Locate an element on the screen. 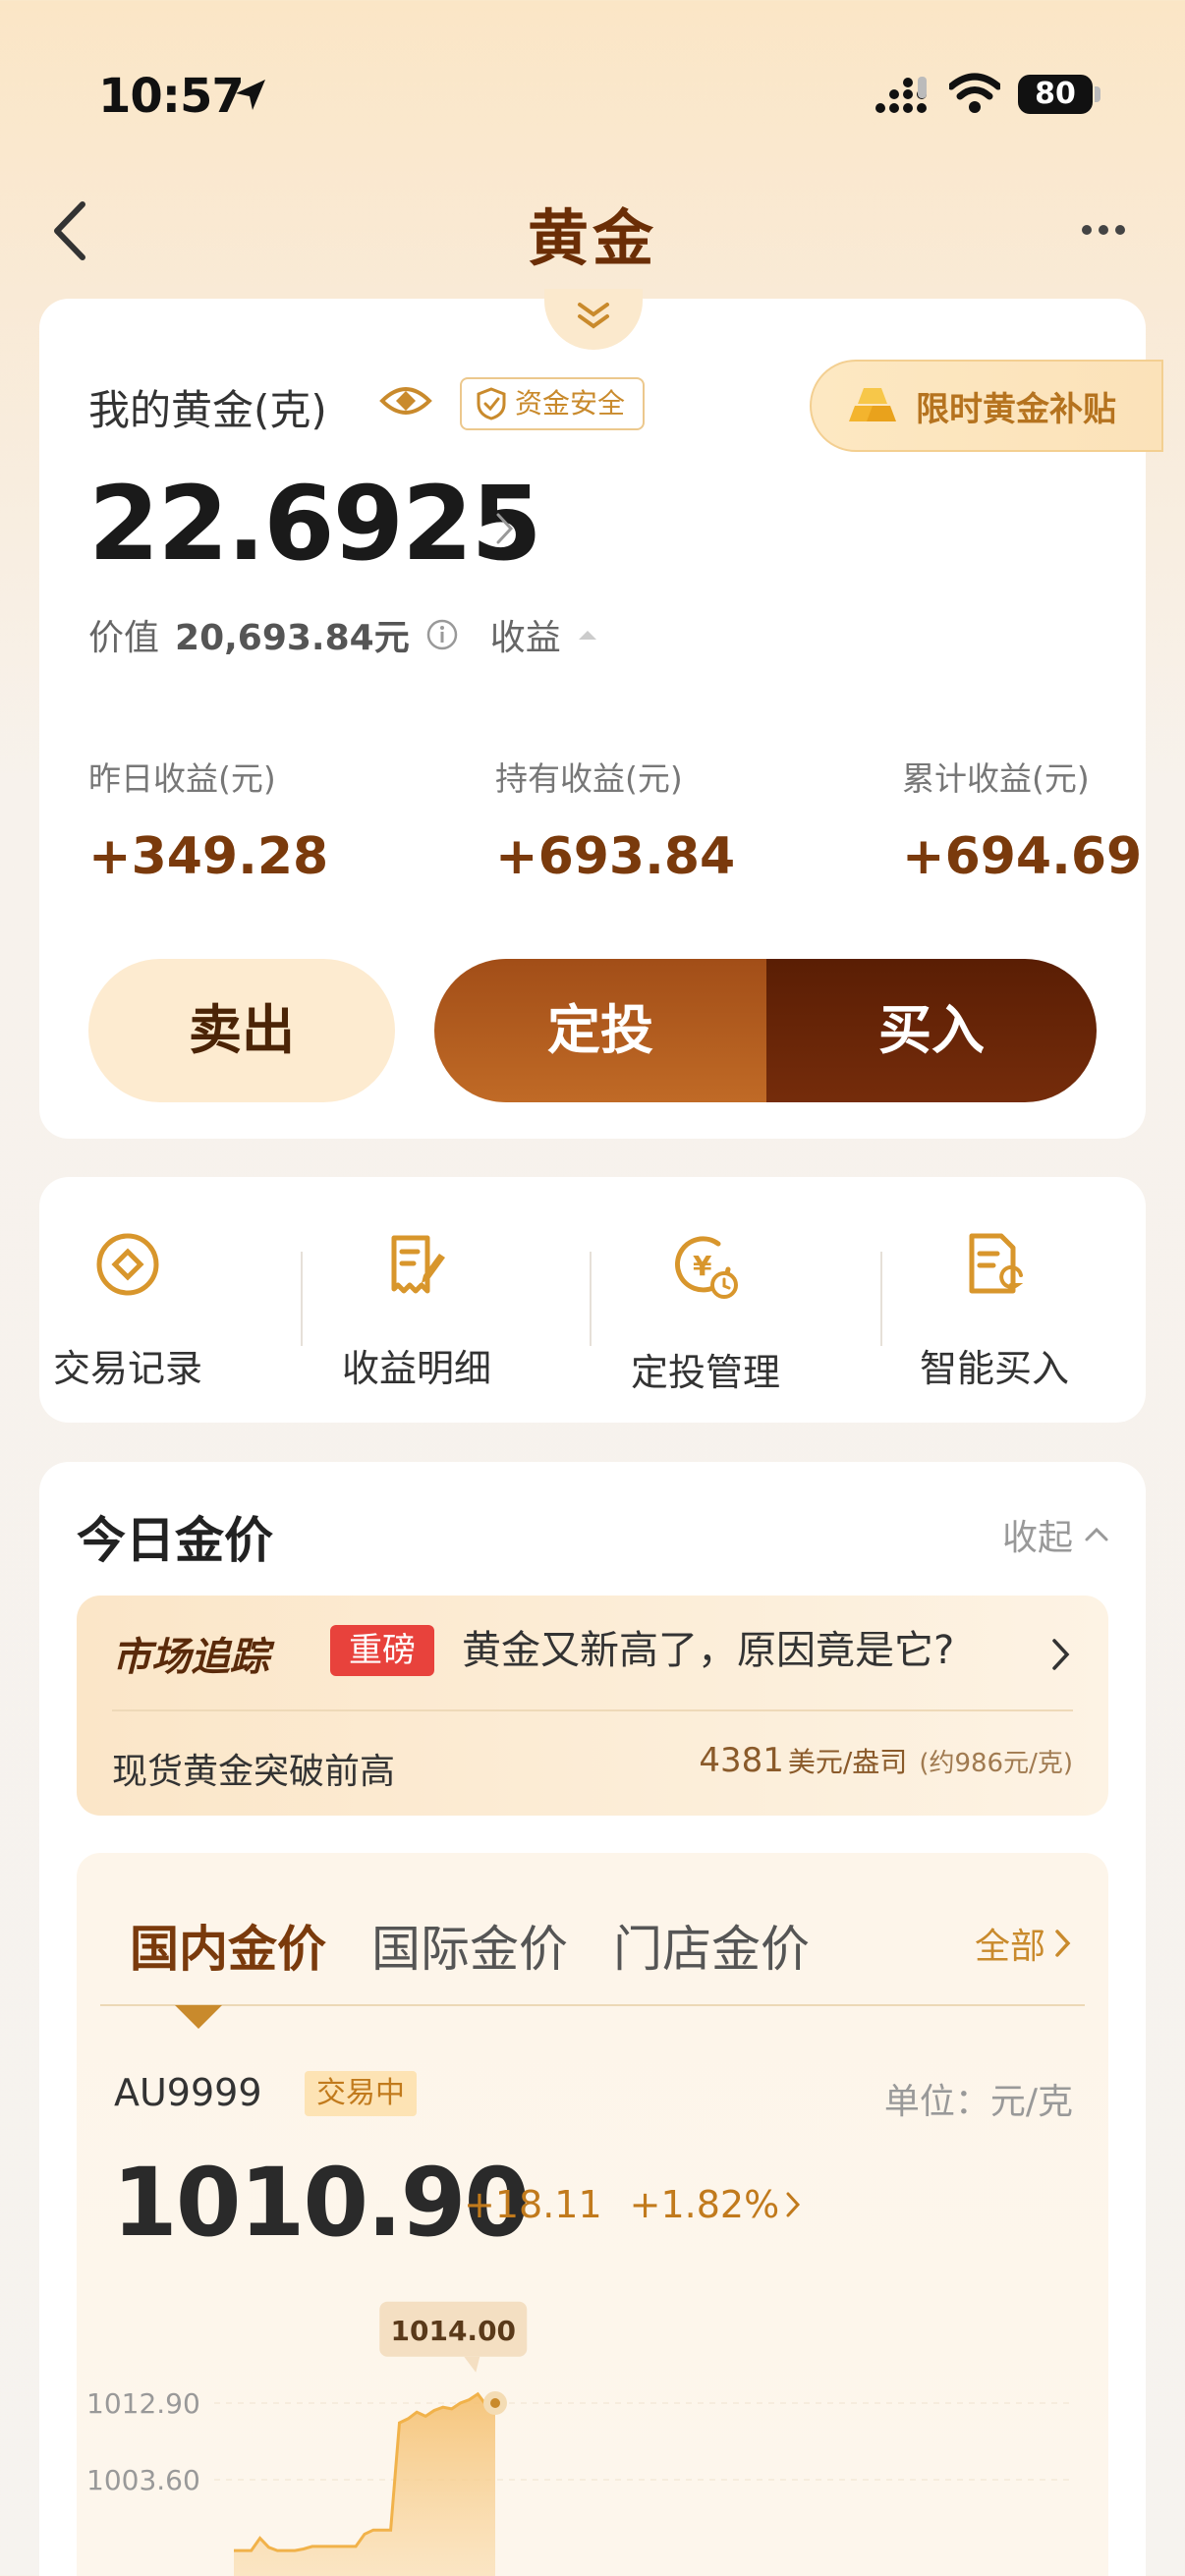 The image size is (1185, 2576). funds-safe-badge: 资金安全 is located at coordinates (553, 403).